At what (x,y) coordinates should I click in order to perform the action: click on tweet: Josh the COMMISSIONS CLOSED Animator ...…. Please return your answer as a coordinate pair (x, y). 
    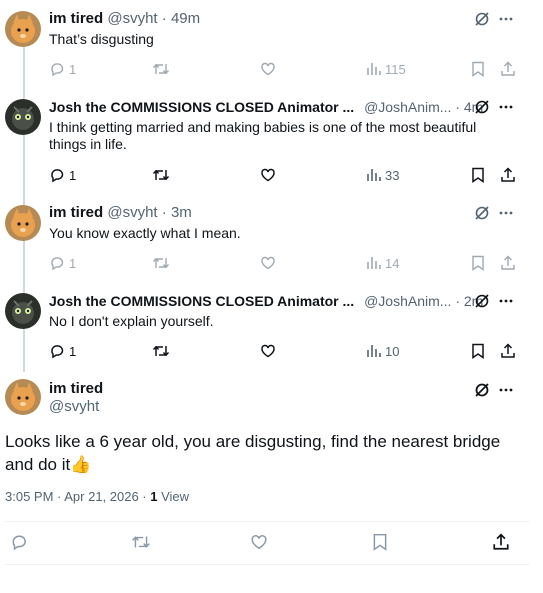
    Looking at the image, I should click on (265, 331).